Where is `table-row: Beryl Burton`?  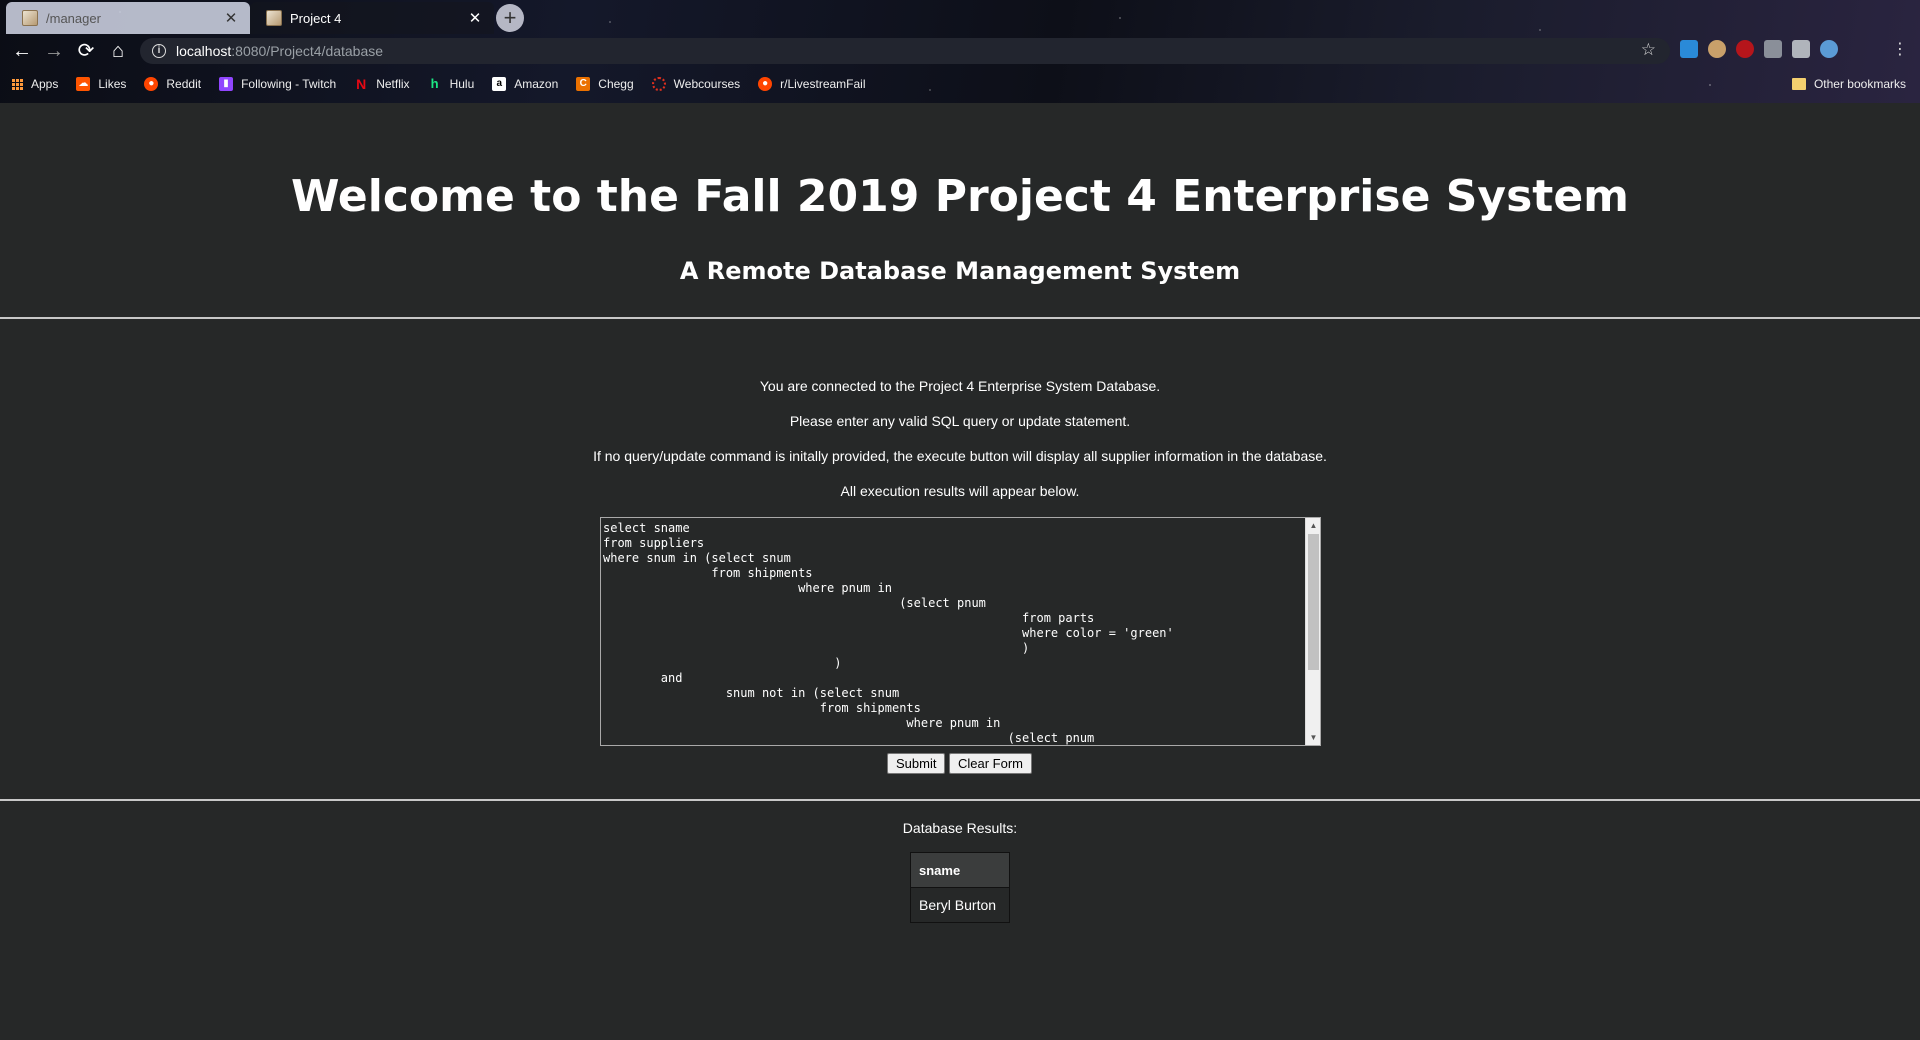
table-row: Beryl Burton is located at coordinates (960, 905).